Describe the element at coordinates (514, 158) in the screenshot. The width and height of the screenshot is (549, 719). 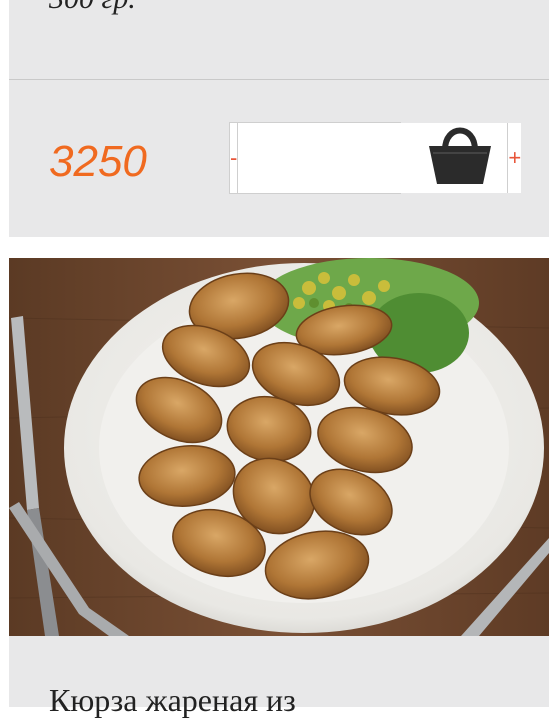
I see `quantity-increase-button: +` at that location.